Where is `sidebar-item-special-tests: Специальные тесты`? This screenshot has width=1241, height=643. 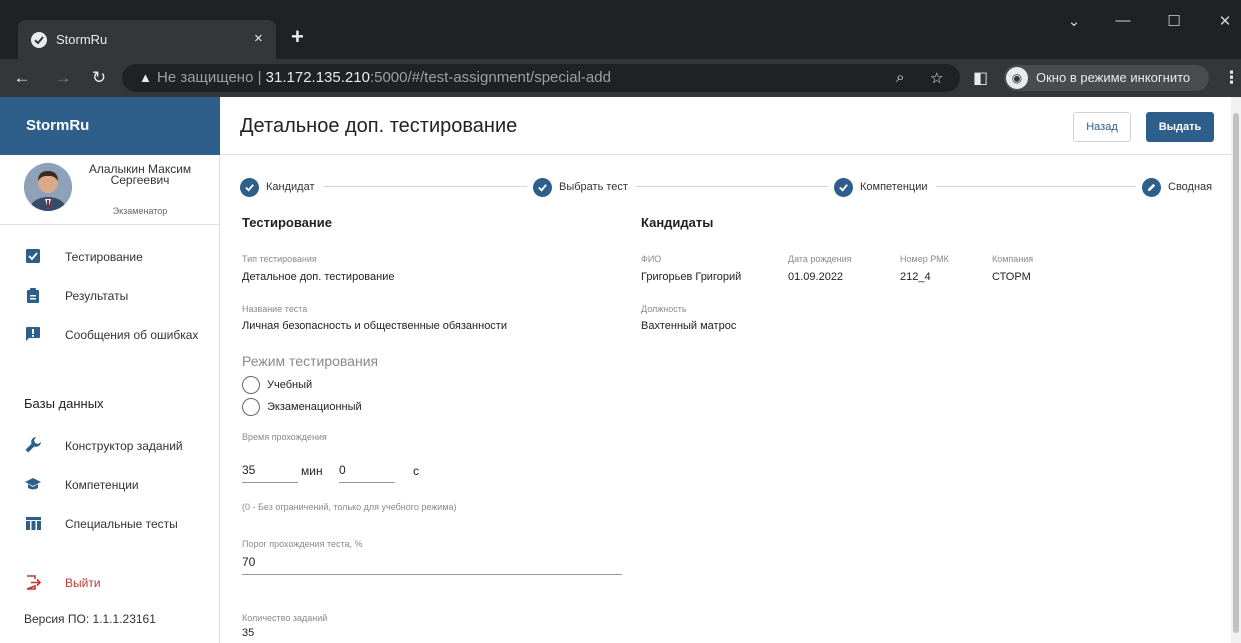
sidebar-item-special-tests: Специальные тесты is located at coordinates (110, 524).